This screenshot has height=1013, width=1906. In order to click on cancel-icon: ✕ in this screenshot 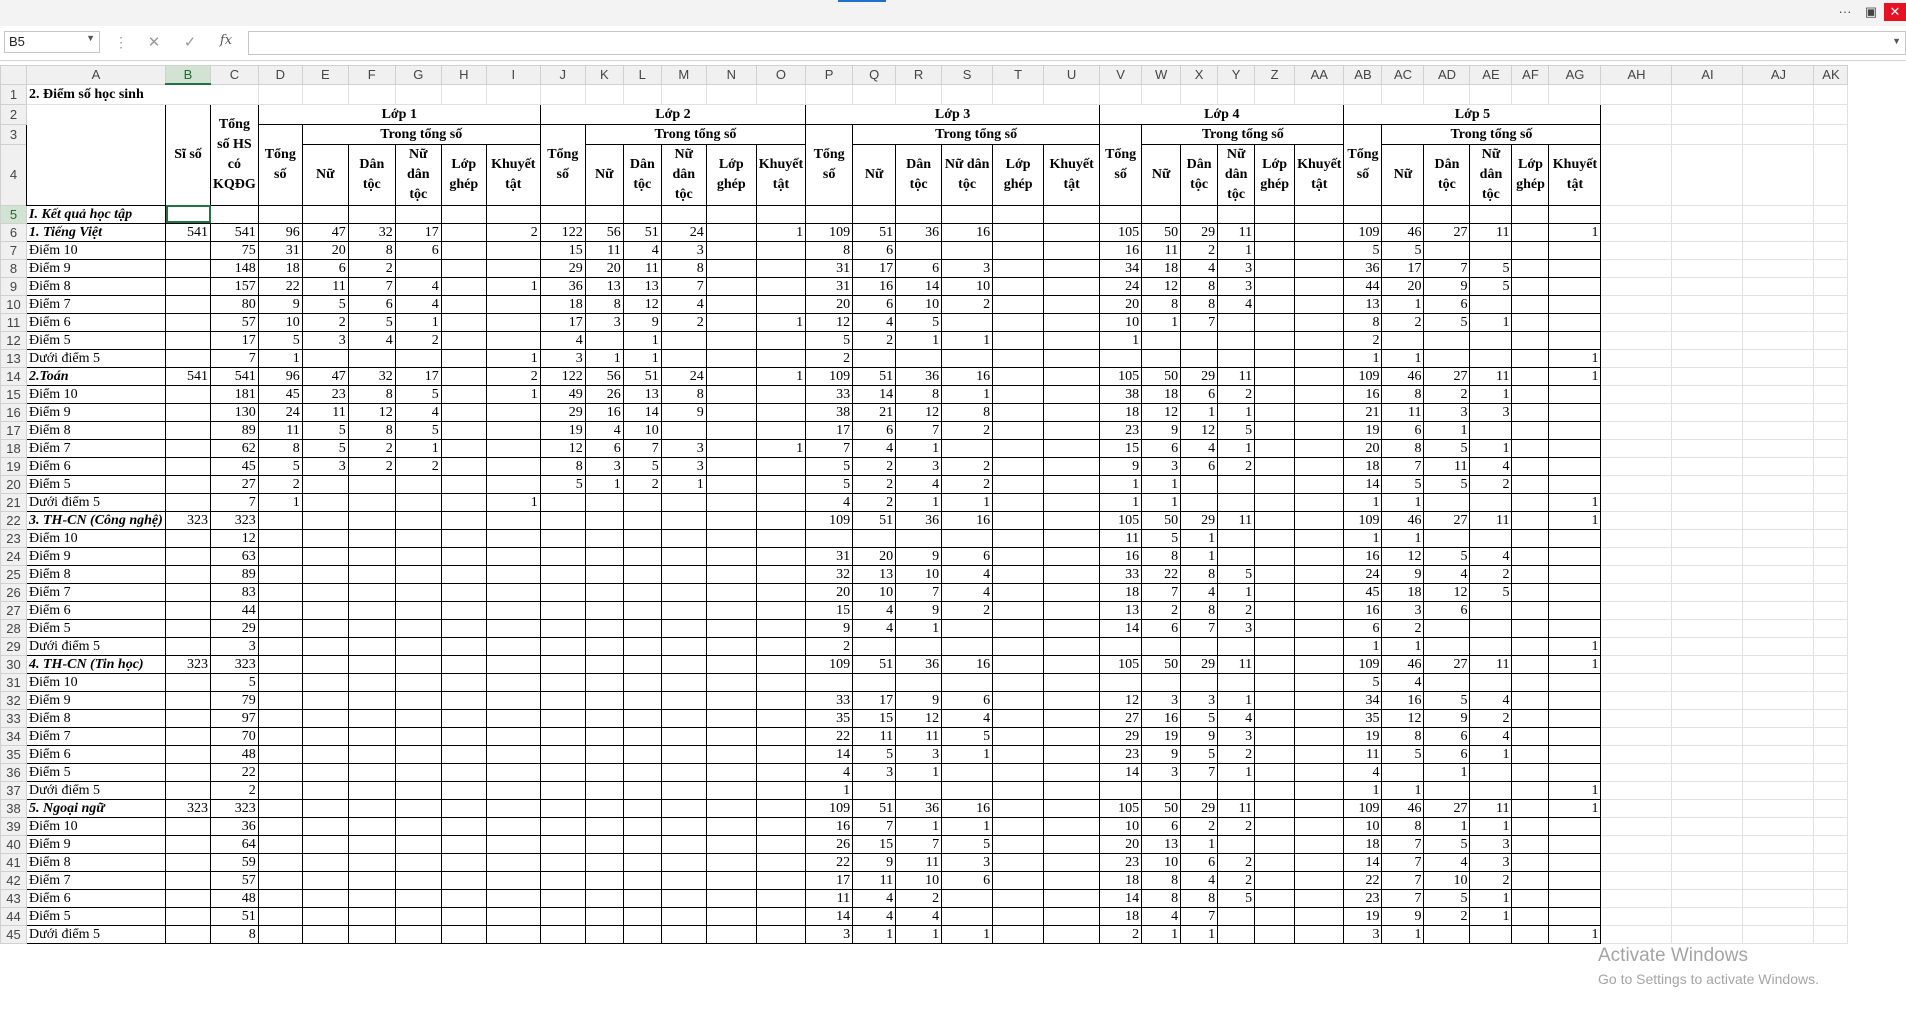, I will do `click(154, 42)`.